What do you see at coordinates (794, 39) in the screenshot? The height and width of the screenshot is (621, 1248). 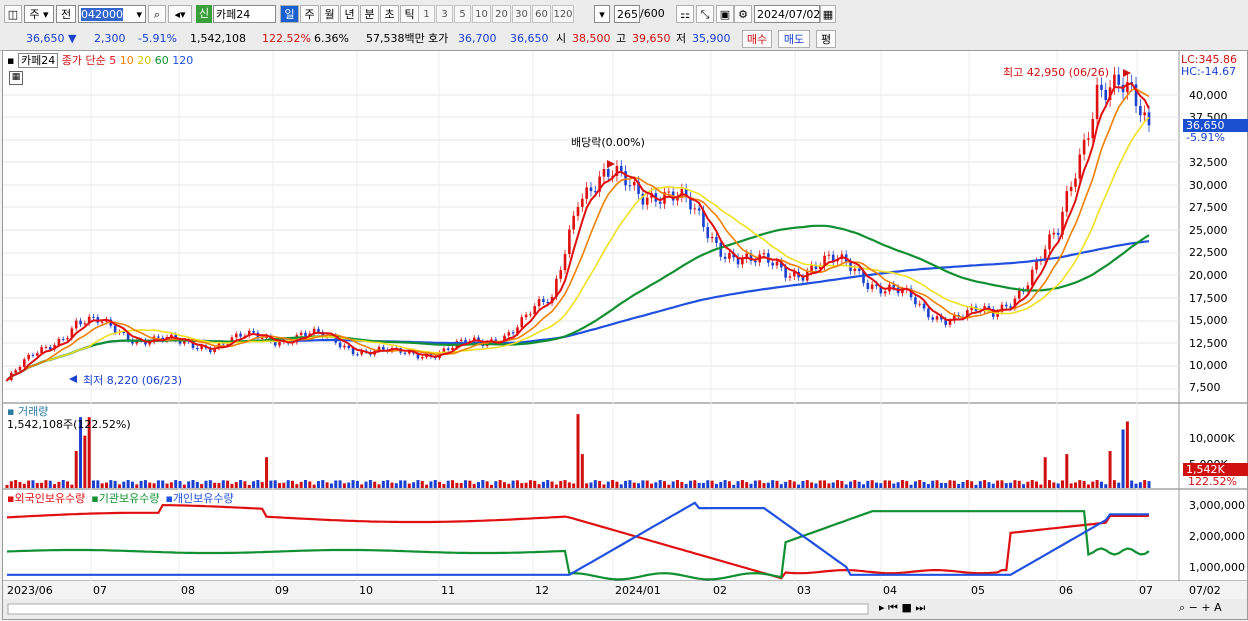 I see `sell-button: 매도` at bounding box center [794, 39].